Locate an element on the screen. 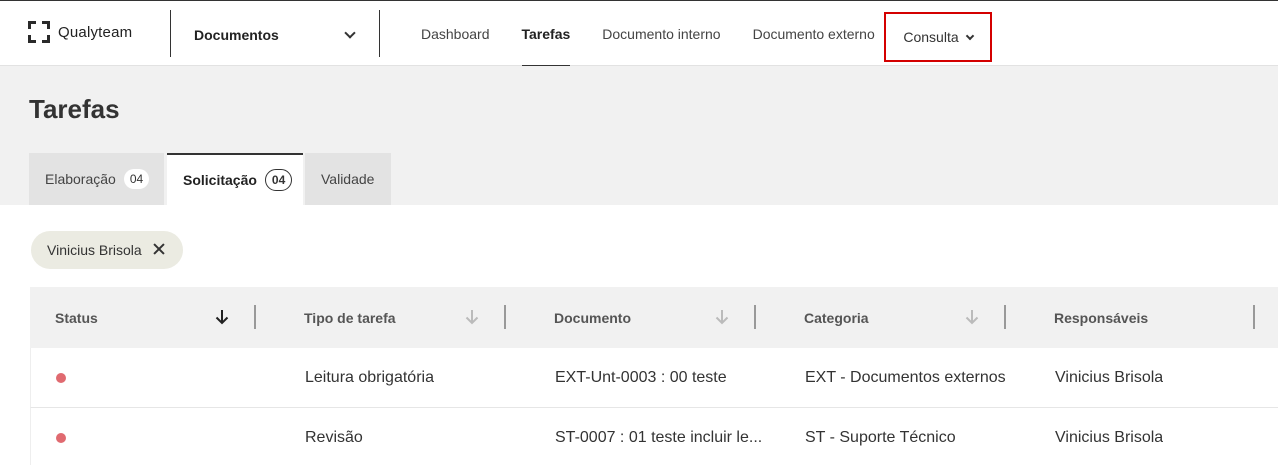 This screenshot has height=465, width=1278. column-header-categoria: Categoria is located at coordinates (917, 317).